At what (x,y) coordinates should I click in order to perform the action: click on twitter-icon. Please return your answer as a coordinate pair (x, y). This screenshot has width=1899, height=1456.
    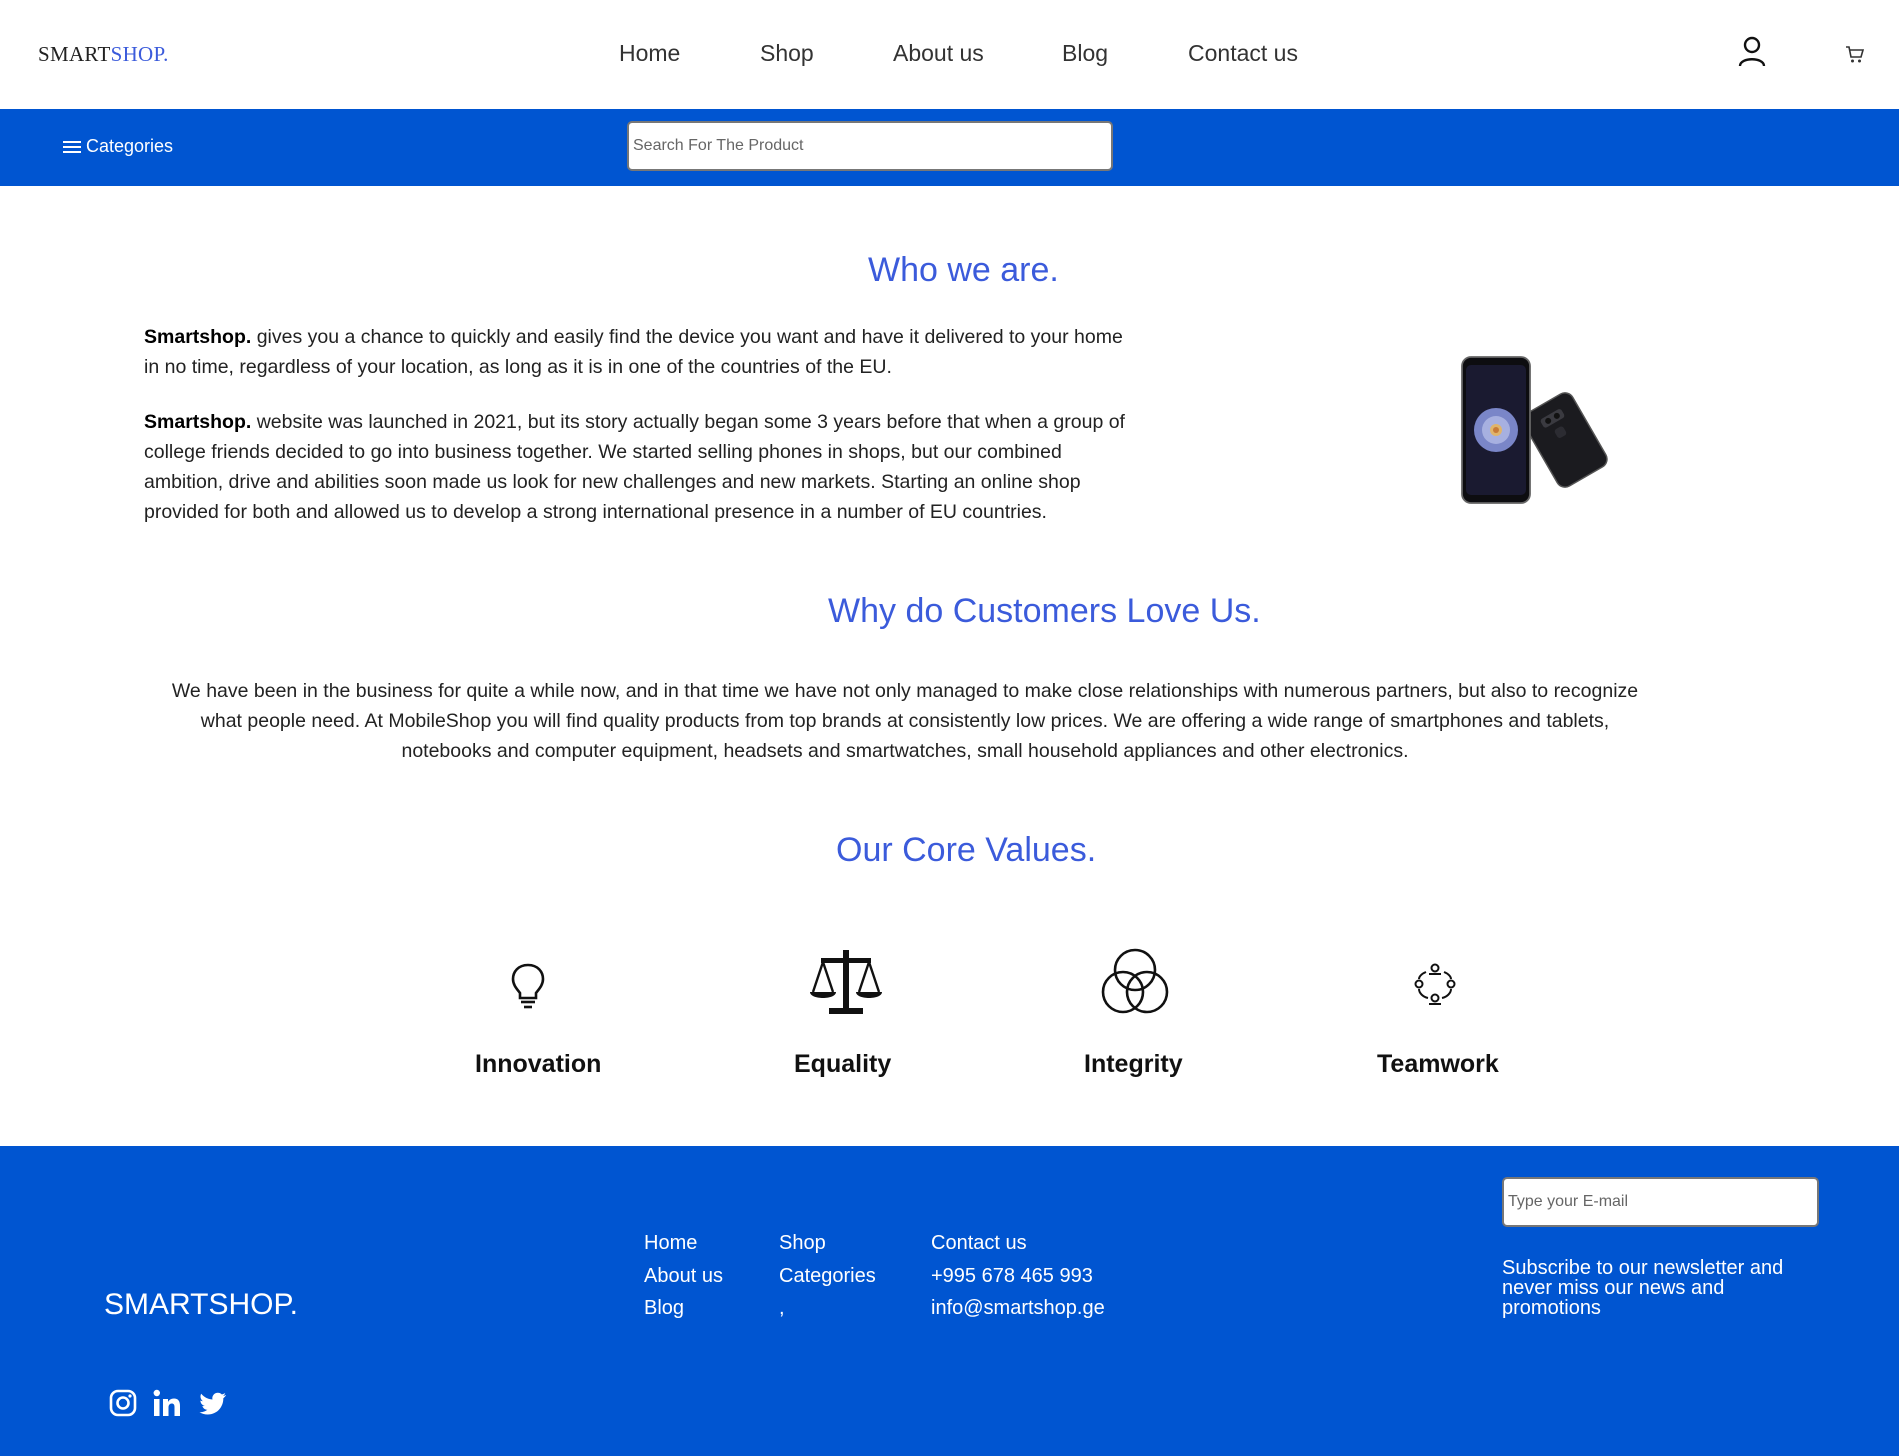
    Looking at the image, I should click on (213, 1403).